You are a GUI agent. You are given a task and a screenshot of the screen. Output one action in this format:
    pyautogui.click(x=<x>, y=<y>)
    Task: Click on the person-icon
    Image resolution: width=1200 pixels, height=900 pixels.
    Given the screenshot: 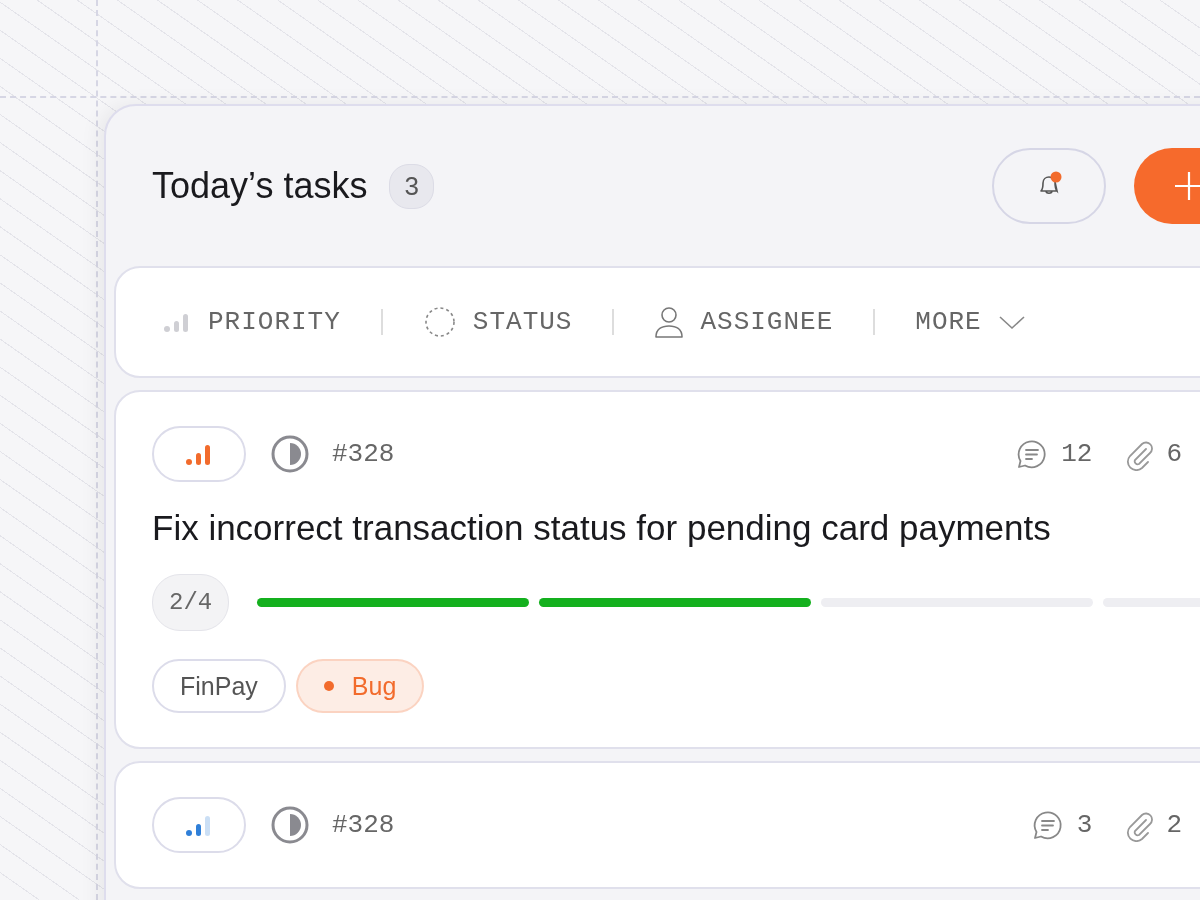 What is the action you would take?
    pyautogui.click(x=669, y=322)
    